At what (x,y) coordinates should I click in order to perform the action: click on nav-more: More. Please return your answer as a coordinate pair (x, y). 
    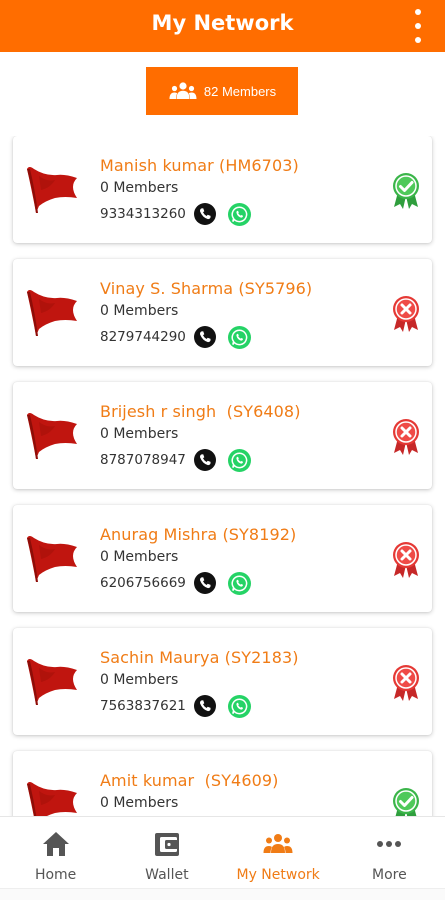
    Looking at the image, I should click on (389, 852).